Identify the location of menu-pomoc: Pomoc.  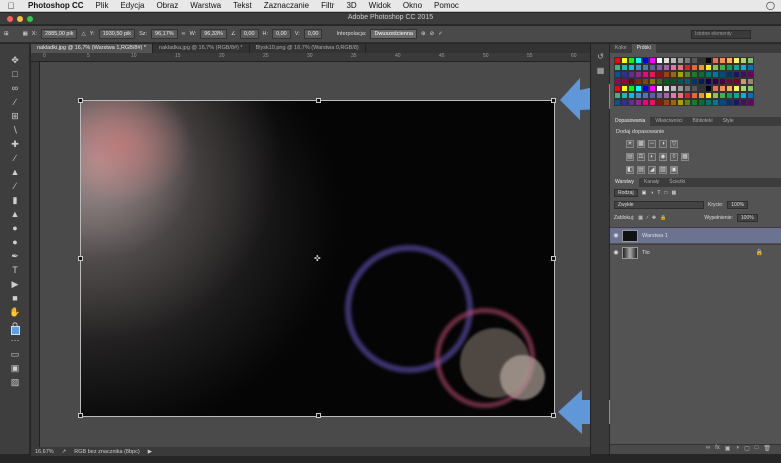
(446, 5).